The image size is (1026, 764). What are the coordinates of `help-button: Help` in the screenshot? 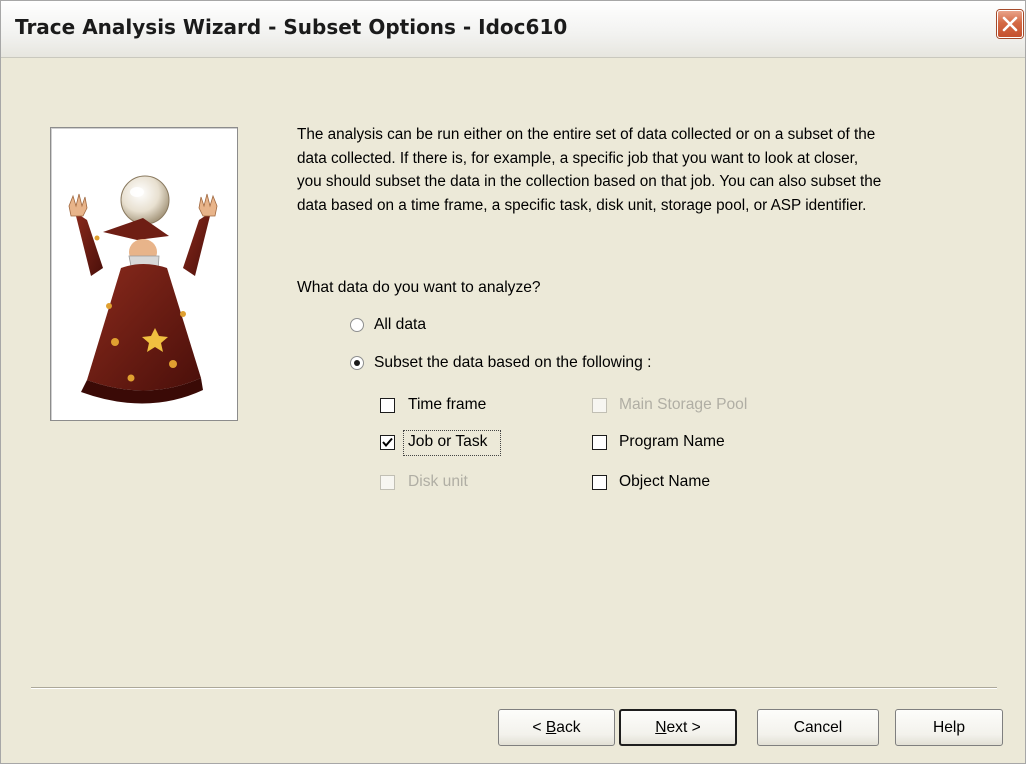 It's located at (949, 727).